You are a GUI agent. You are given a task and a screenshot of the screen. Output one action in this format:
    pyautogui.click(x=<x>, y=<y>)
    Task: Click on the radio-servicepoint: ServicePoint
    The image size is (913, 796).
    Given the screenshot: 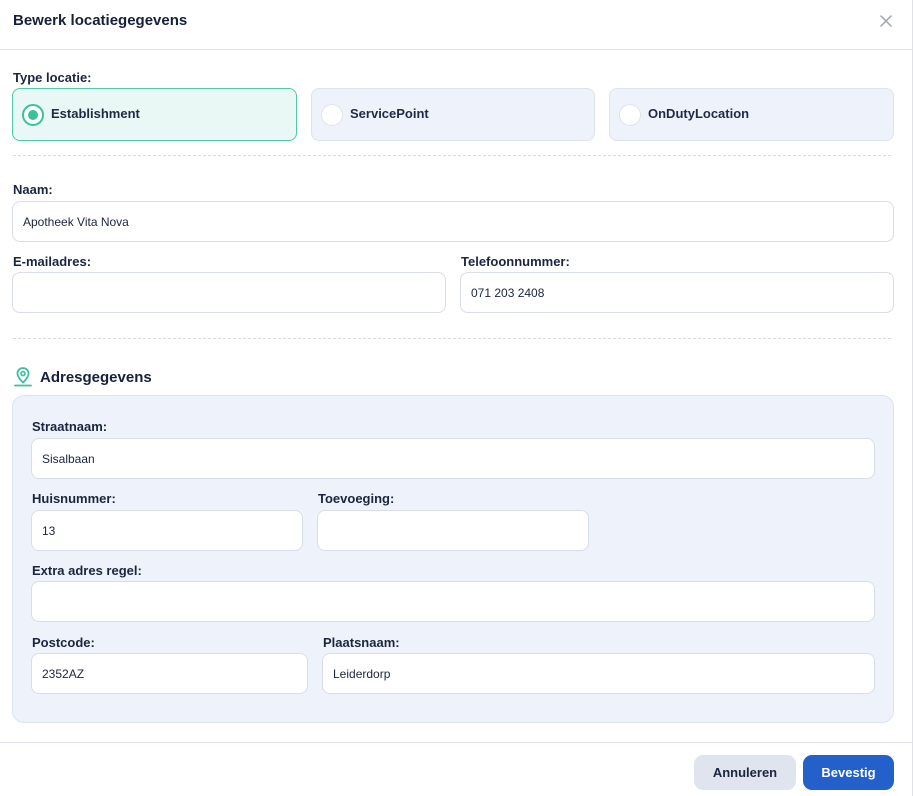 What is the action you would take?
    pyautogui.click(x=453, y=114)
    